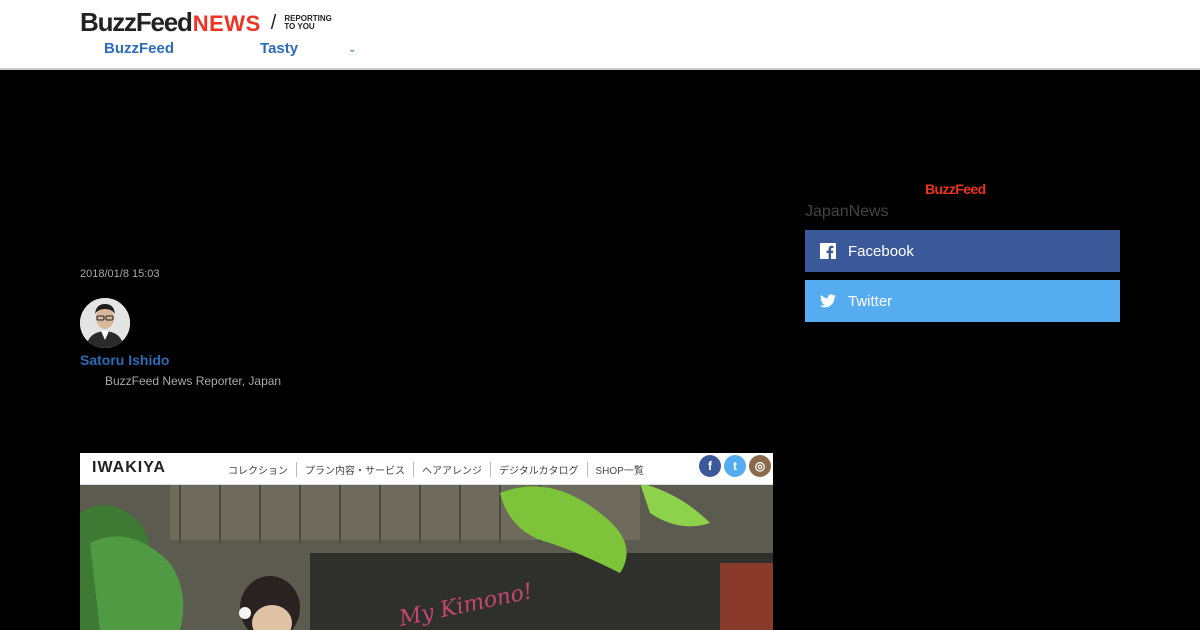 This screenshot has width=1200, height=630. I want to click on hero-menu-item: SHOP一覧, so click(619, 471).